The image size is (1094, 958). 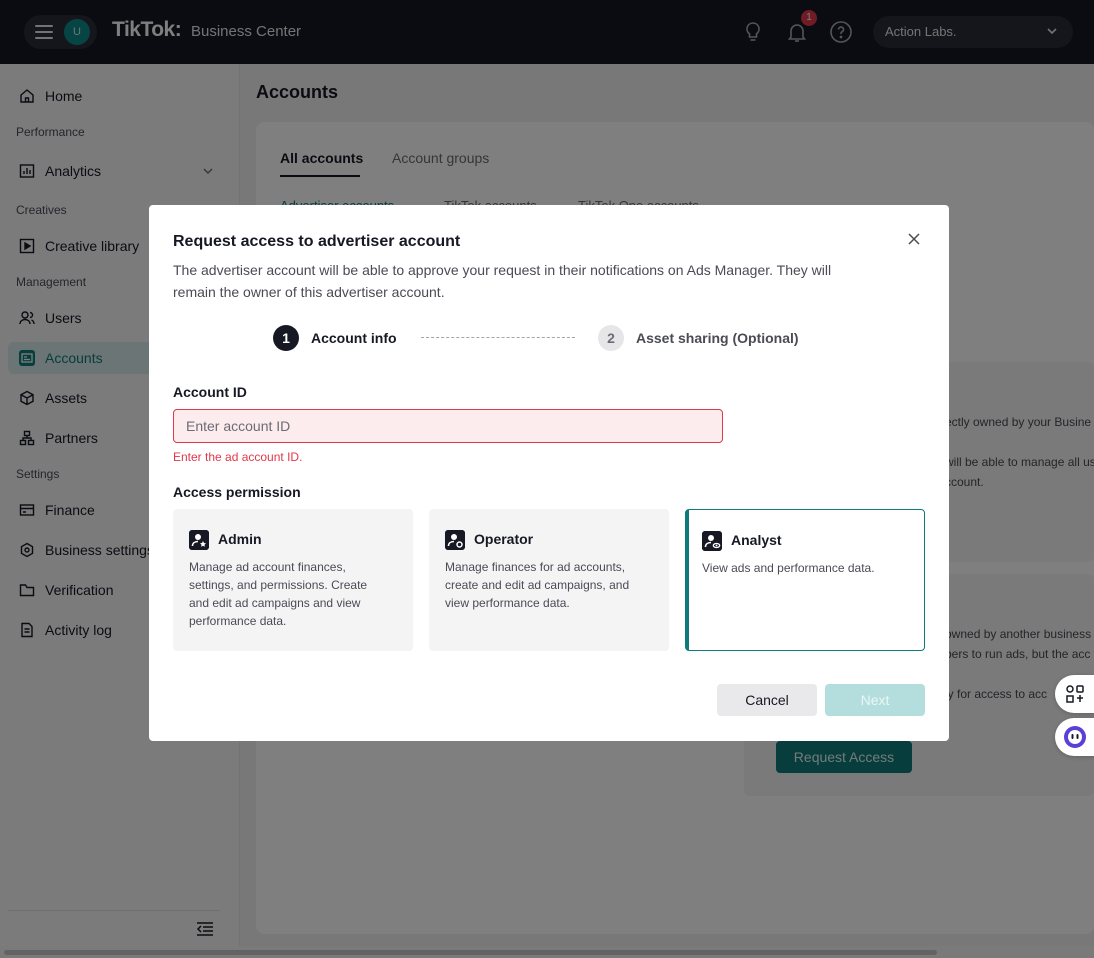 What do you see at coordinates (914, 239) in the screenshot?
I see `close-icon` at bounding box center [914, 239].